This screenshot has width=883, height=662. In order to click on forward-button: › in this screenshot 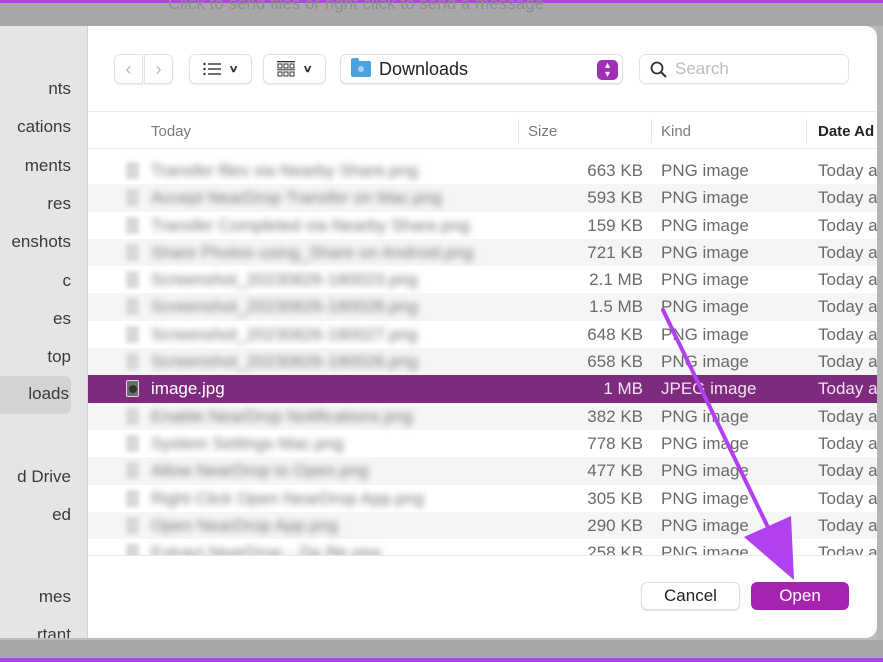, I will do `click(158, 69)`.